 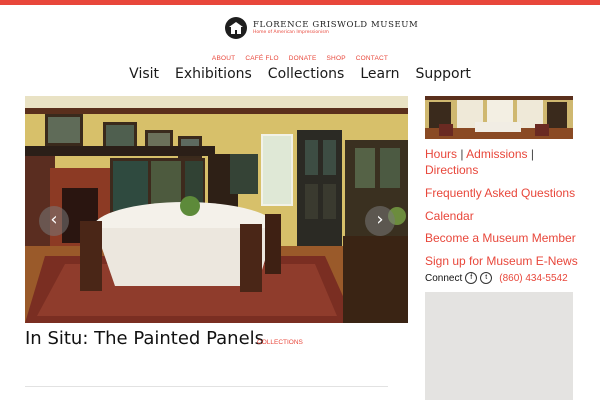 What do you see at coordinates (144, 74) in the screenshot?
I see `main-nav-visit: Visit` at bounding box center [144, 74].